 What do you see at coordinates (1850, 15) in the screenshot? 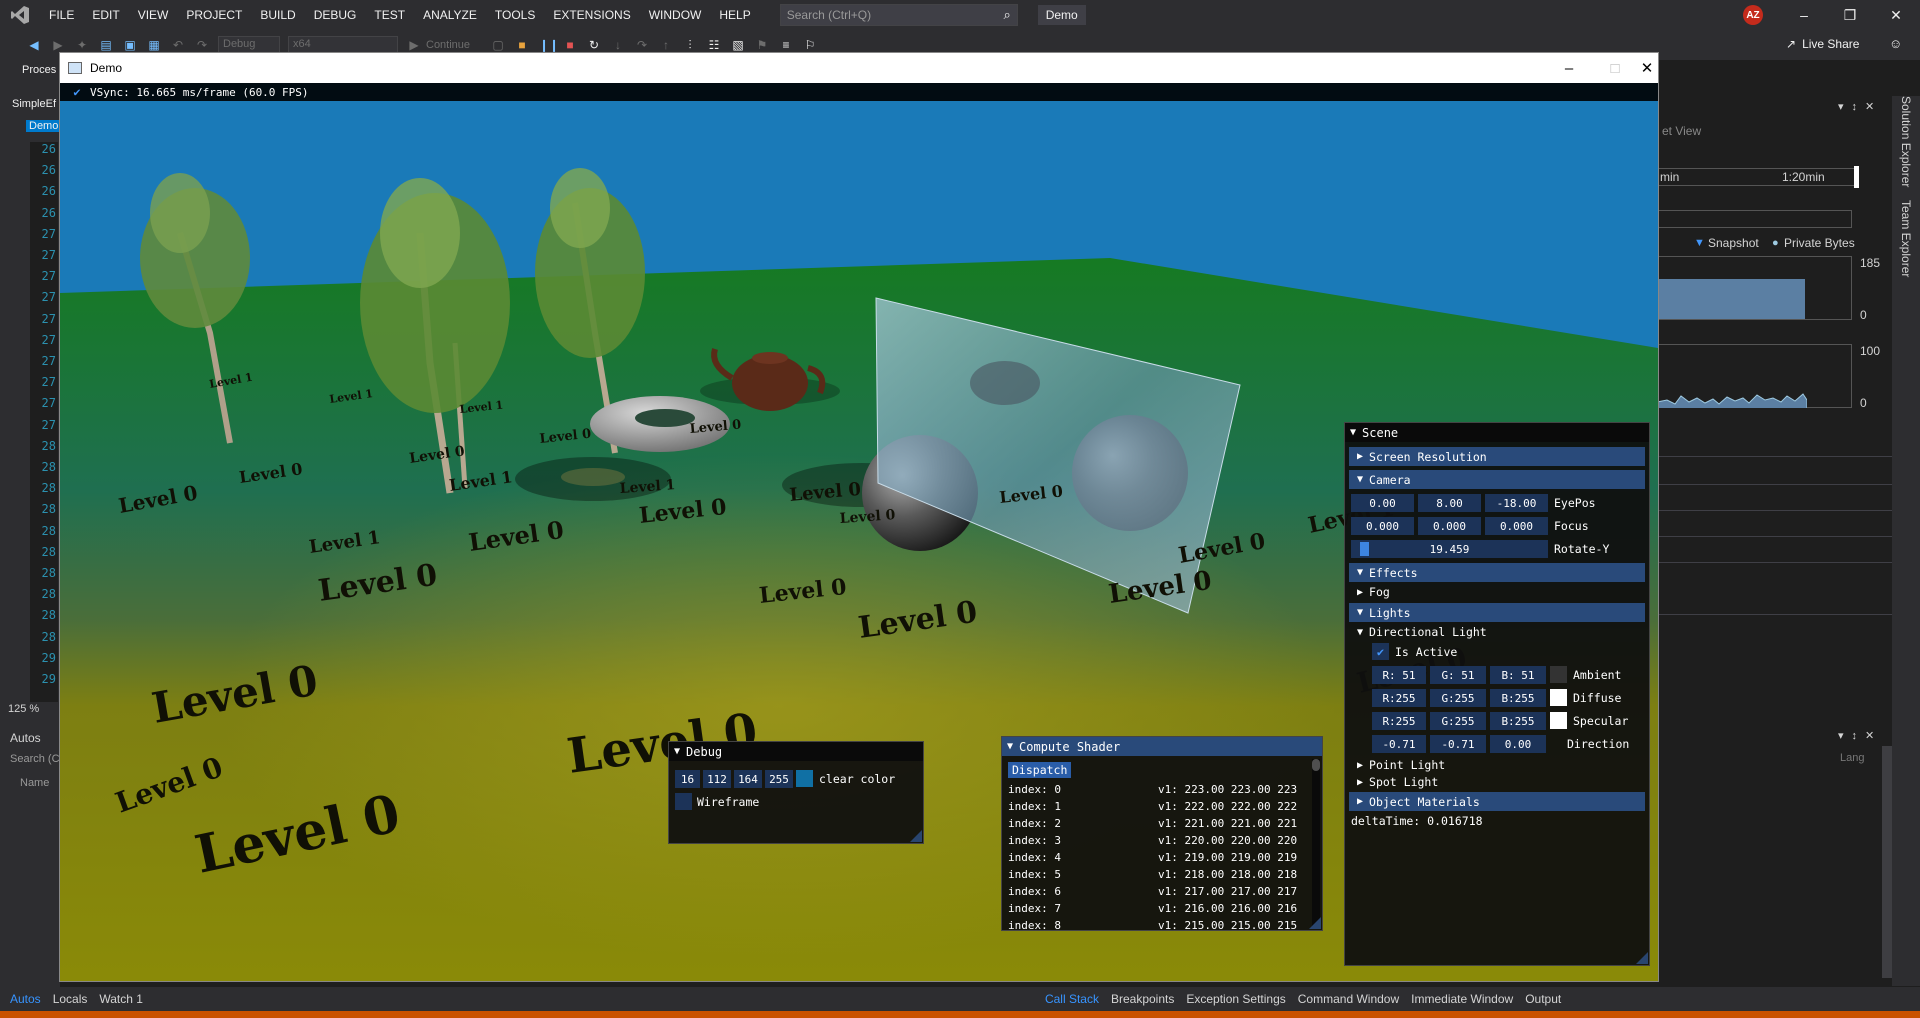
I see `restore-icon: ❐` at bounding box center [1850, 15].